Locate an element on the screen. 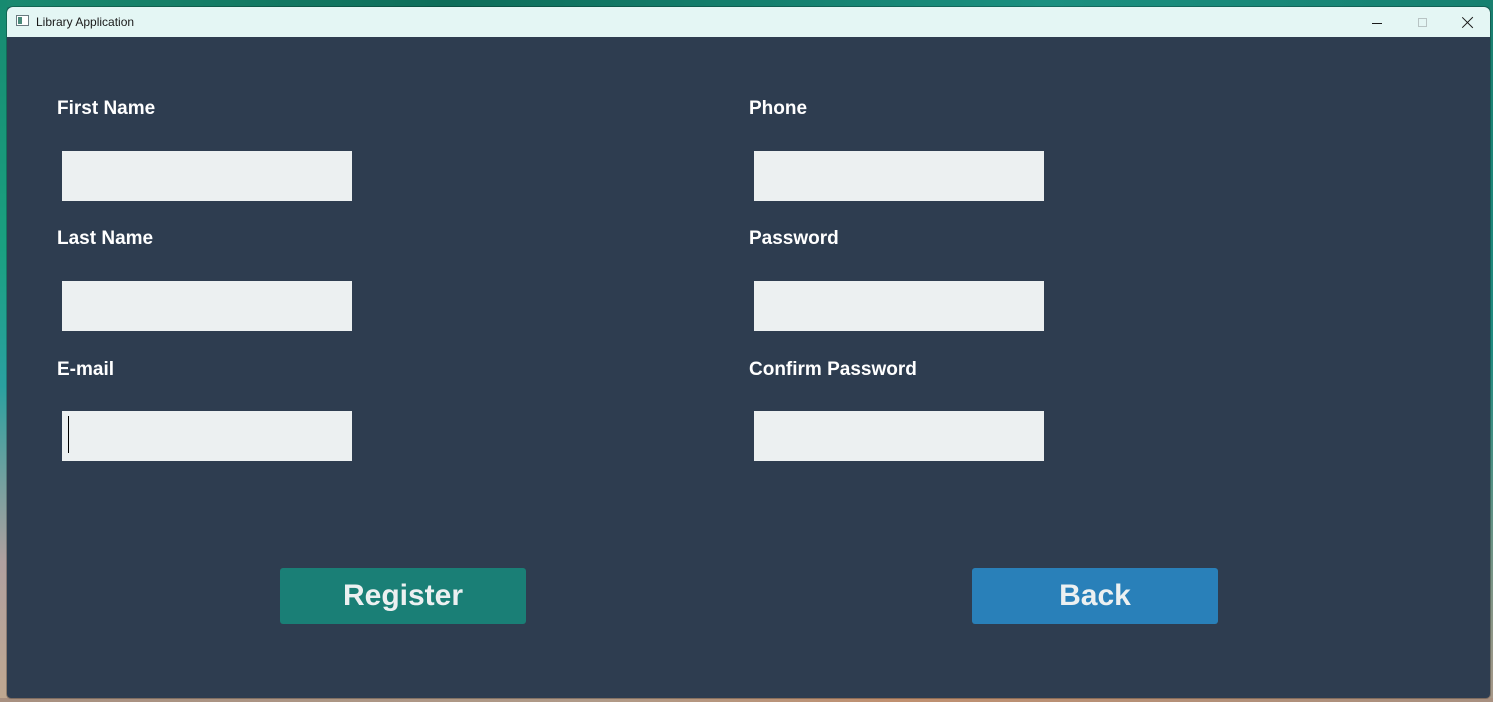 The height and width of the screenshot is (702, 1493). last-name-label: Last Name is located at coordinates (105, 238).